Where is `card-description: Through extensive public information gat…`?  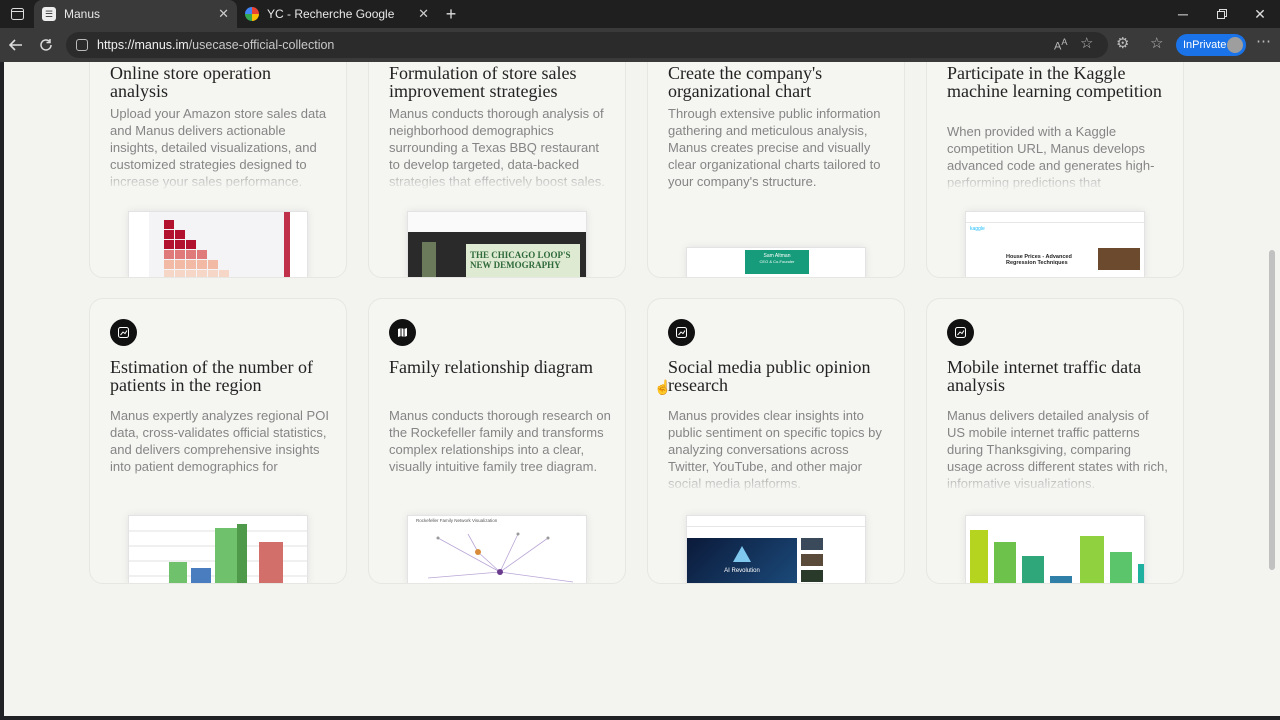 card-description: Through extensive public information gat… is located at coordinates (774, 147).